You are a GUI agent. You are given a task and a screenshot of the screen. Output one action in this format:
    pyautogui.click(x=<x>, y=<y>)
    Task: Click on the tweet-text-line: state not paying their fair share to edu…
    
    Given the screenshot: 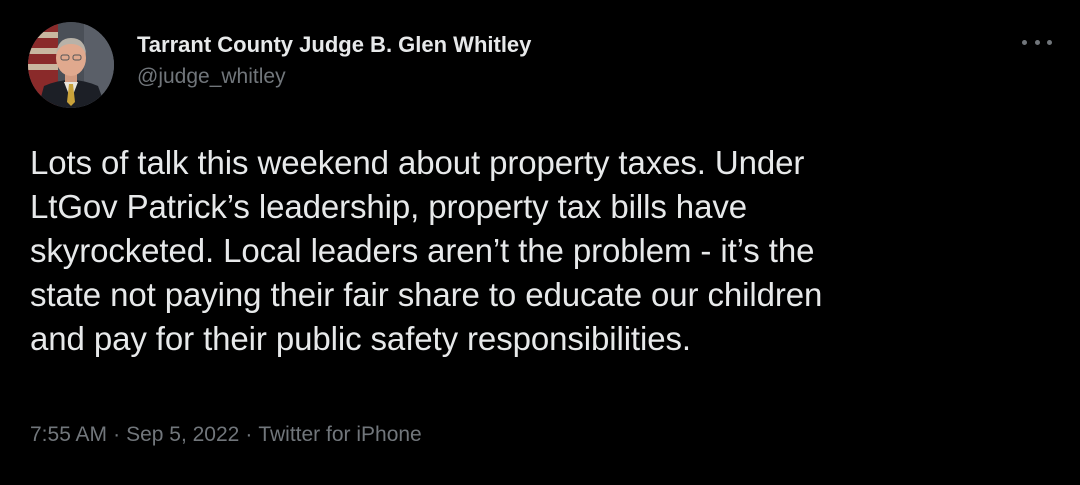 What is the action you would take?
    pyautogui.click(x=426, y=294)
    